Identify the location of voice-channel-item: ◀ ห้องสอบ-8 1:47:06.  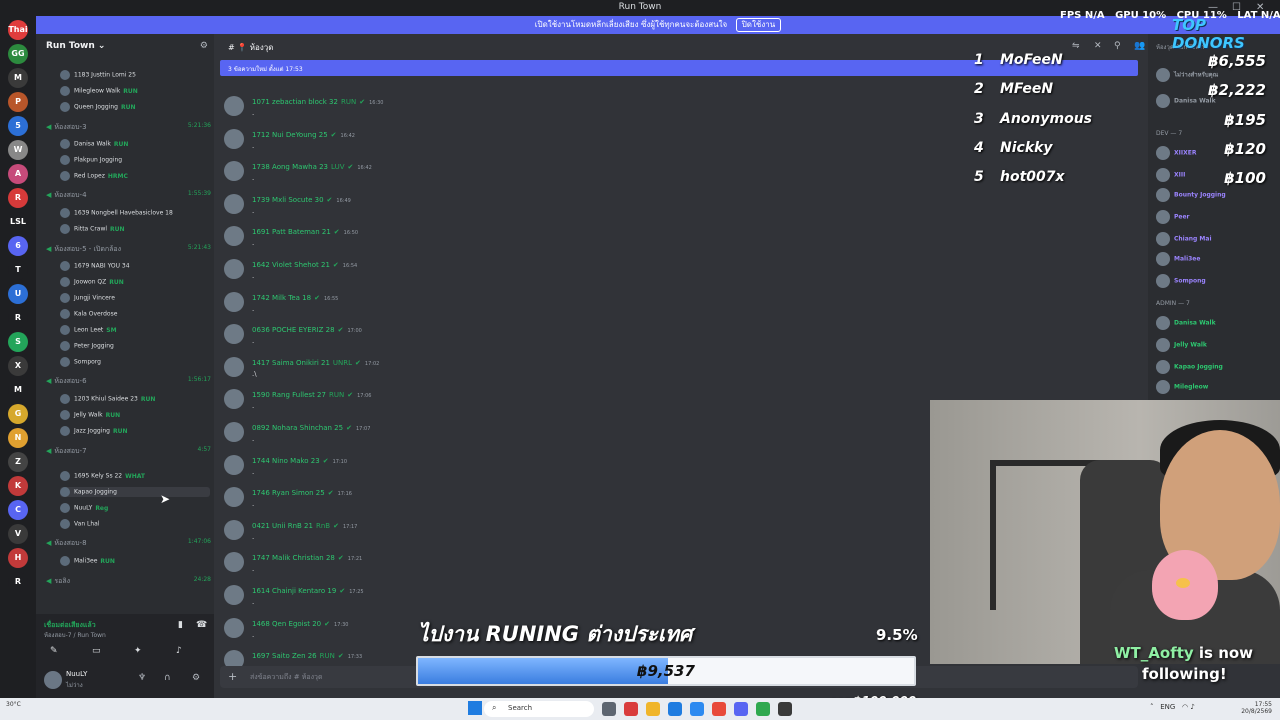
(128, 543).